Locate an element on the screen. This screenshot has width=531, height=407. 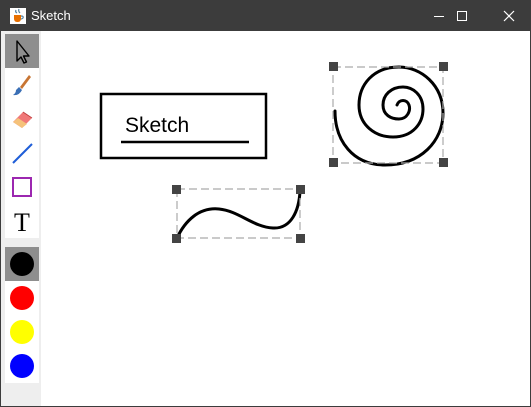
line-tool-button is located at coordinates (22, 153).